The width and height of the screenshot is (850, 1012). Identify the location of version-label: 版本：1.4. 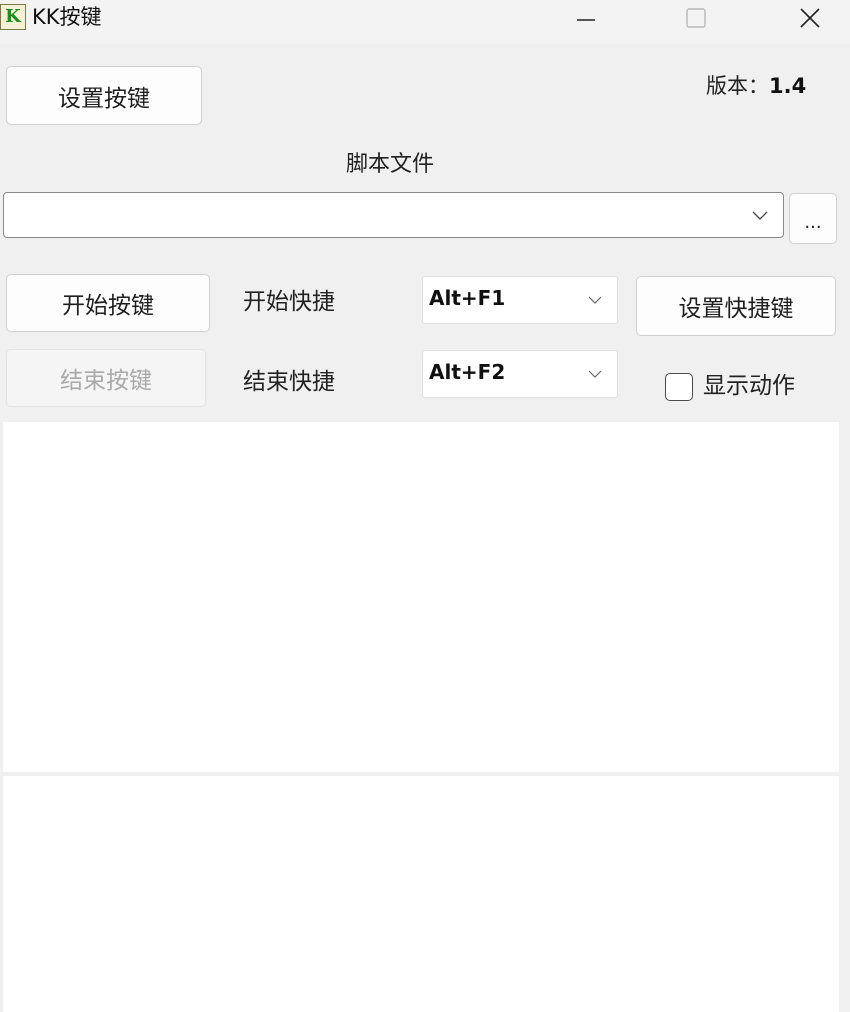
(756, 86).